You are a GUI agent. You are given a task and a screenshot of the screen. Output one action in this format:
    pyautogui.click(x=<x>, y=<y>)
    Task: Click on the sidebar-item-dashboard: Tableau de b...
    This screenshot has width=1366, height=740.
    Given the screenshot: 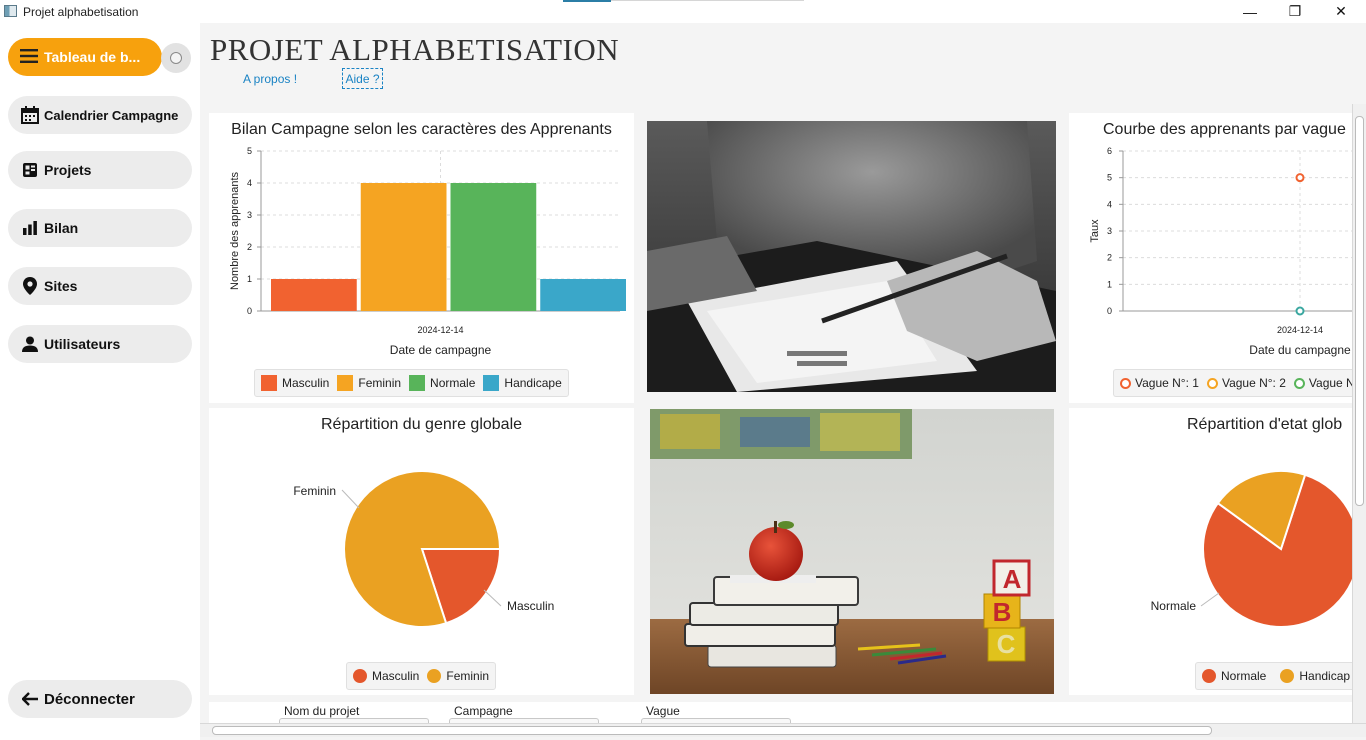 What is the action you would take?
    pyautogui.click(x=85, y=57)
    